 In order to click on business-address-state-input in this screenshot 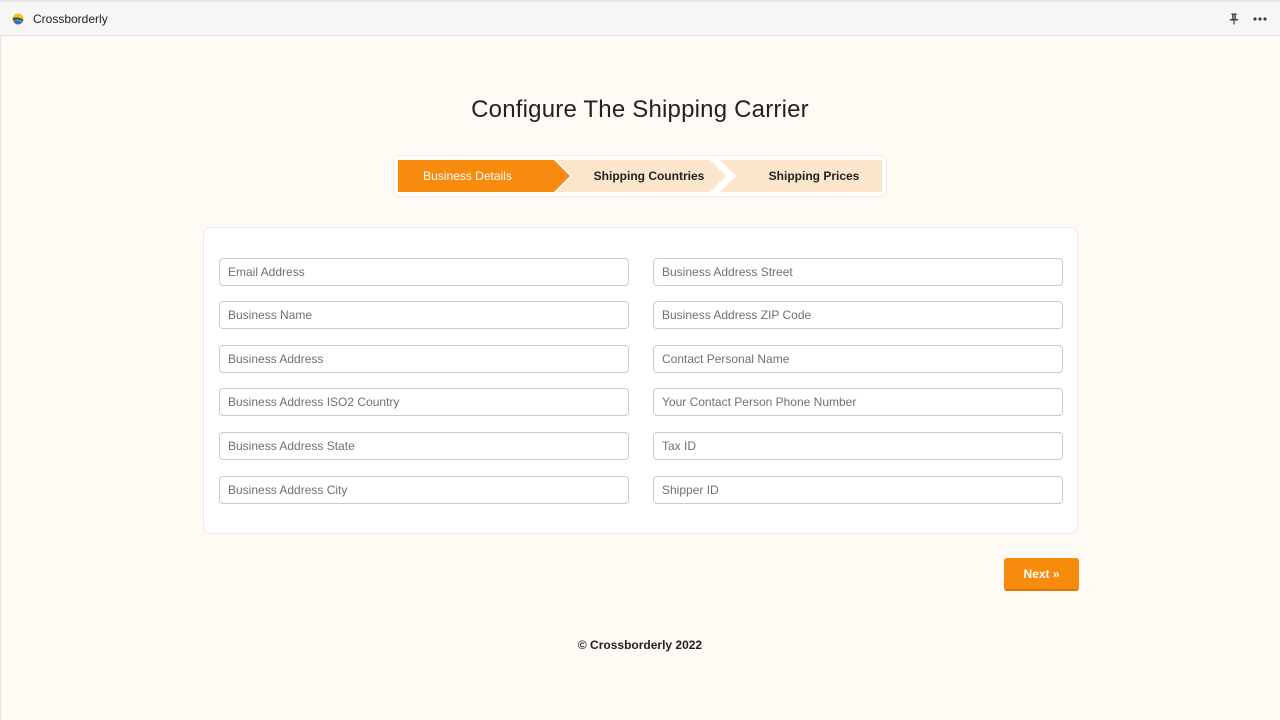, I will do `click(424, 446)`.